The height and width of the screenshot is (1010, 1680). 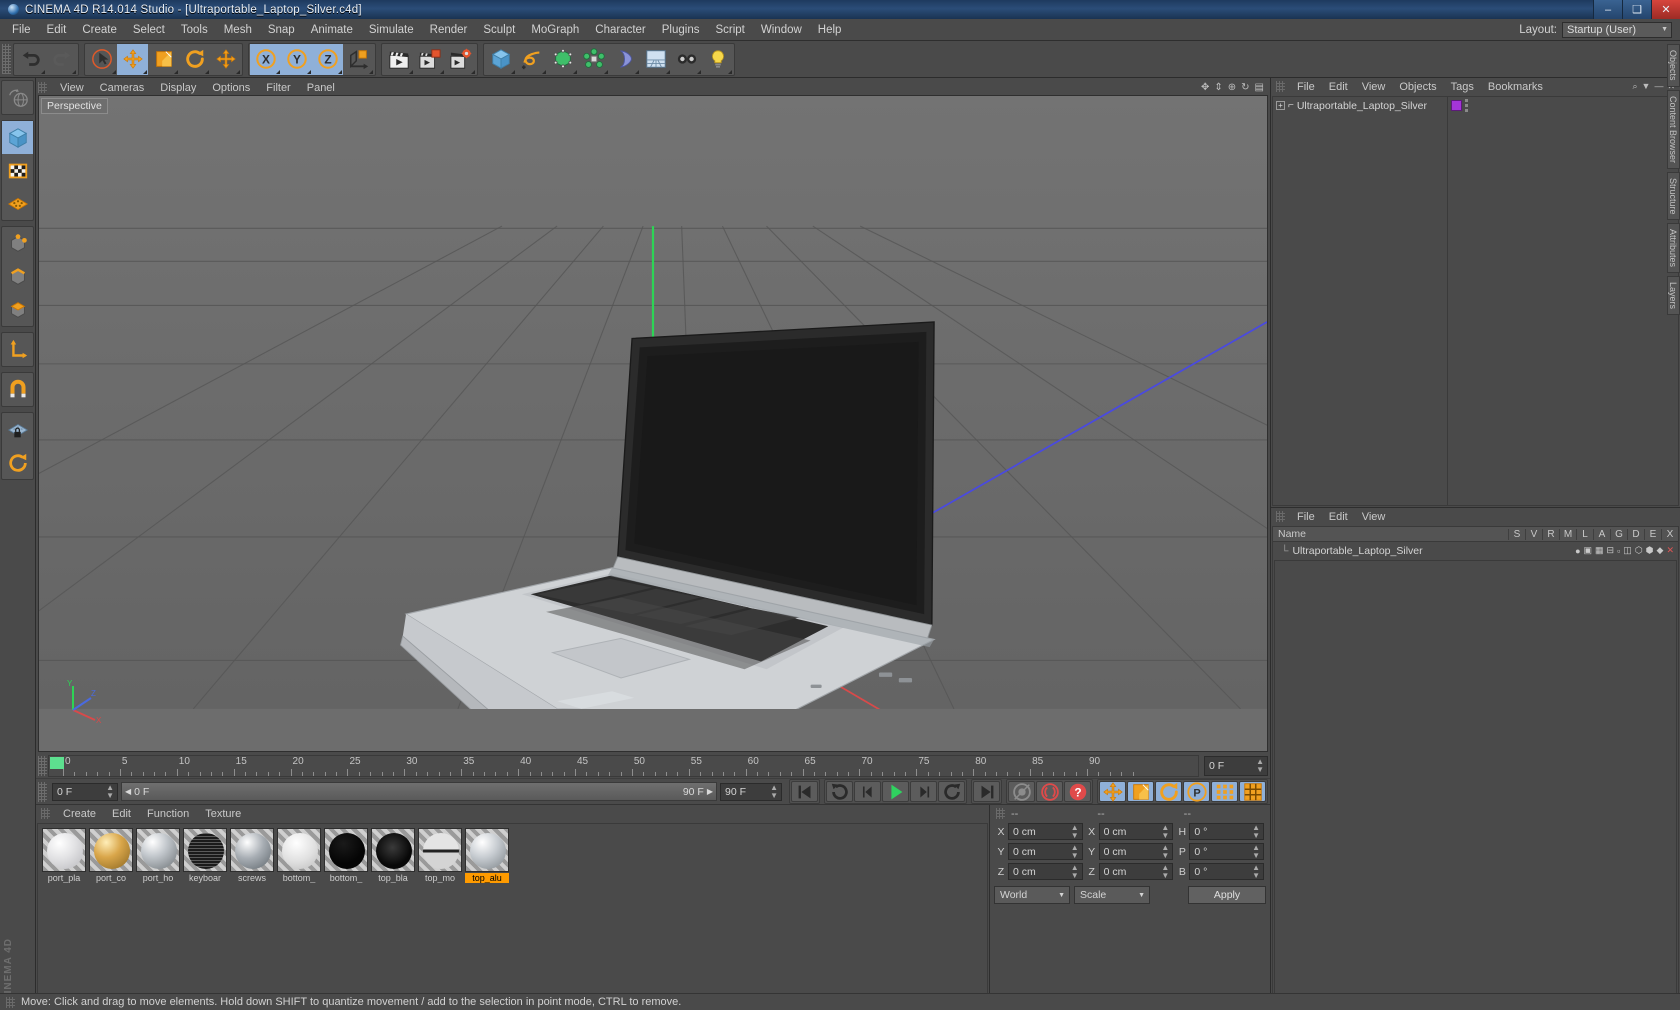 What do you see at coordinates (1045, 851) in the screenshot?
I see `position-field-y: 0 cm ▲ ▼` at bounding box center [1045, 851].